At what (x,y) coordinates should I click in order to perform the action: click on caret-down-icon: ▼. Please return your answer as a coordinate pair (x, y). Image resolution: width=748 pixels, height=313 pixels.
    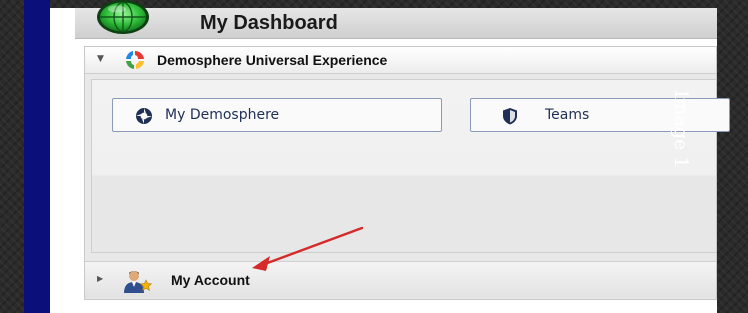
    Looking at the image, I should click on (100, 59).